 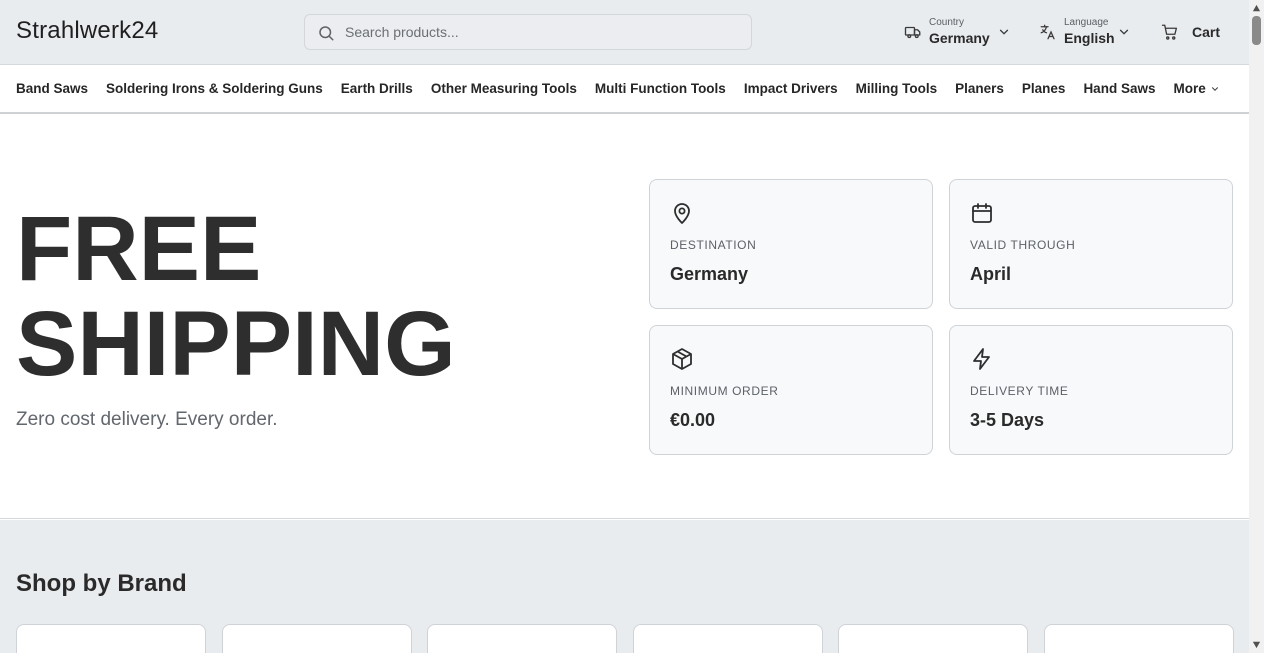 What do you see at coordinates (236, 344) in the screenshot?
I see `hero-title-line-2: SHIPPING` at bounding box center [236, 344].